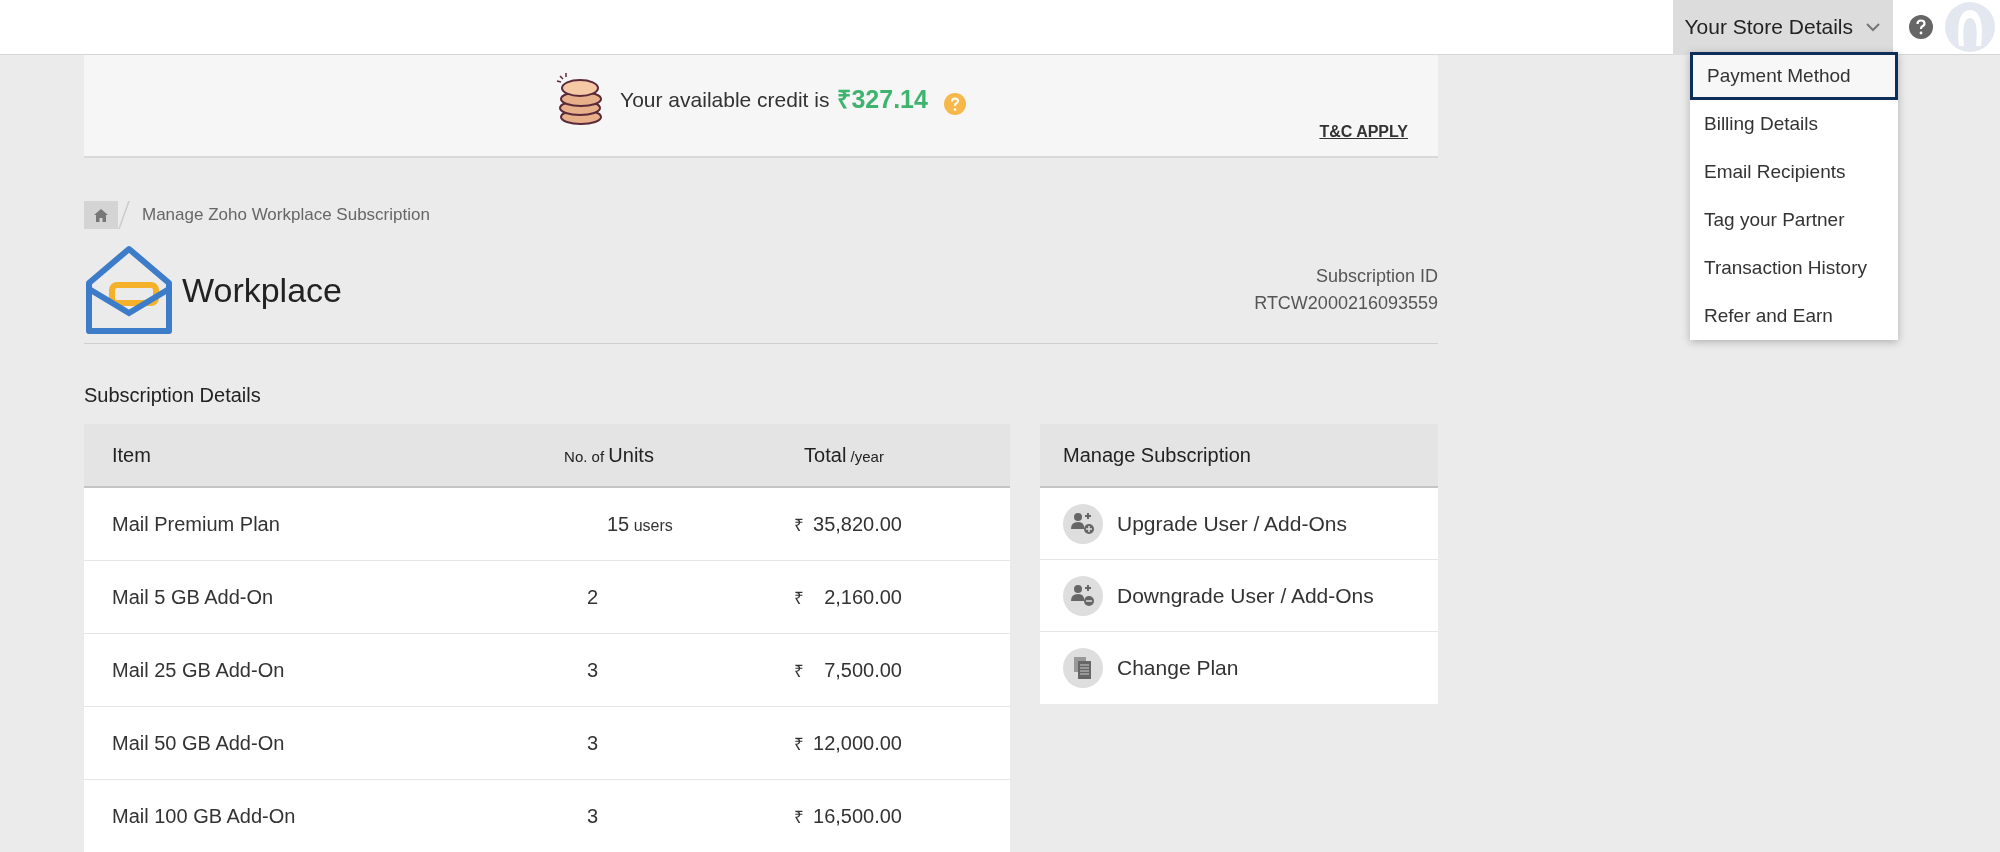 The height and width of the screenshot is (852, 2000). Describe the element at coordinates (131, 455) in the screenshot. I see `column-header: Item` at that location.